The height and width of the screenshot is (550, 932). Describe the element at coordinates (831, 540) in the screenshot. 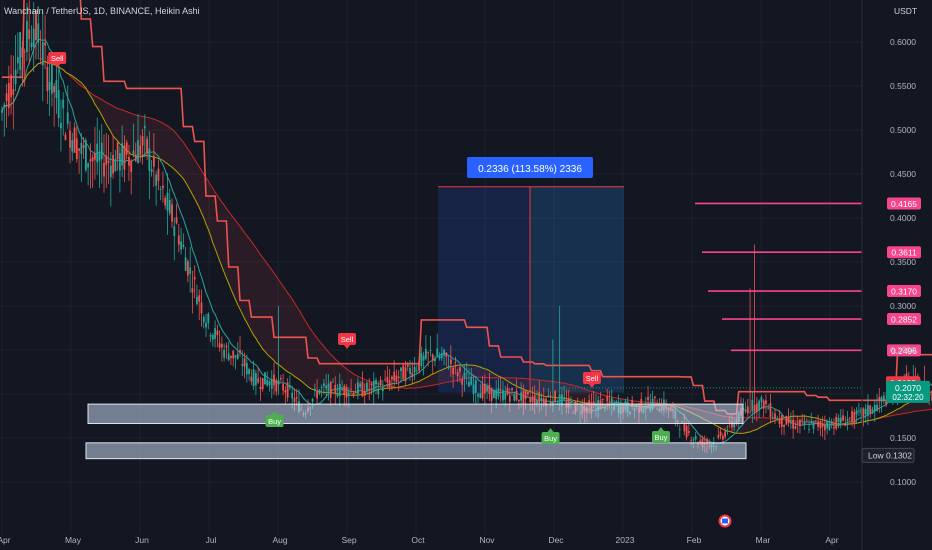

I see `x-tick-label: Apr` at that location.